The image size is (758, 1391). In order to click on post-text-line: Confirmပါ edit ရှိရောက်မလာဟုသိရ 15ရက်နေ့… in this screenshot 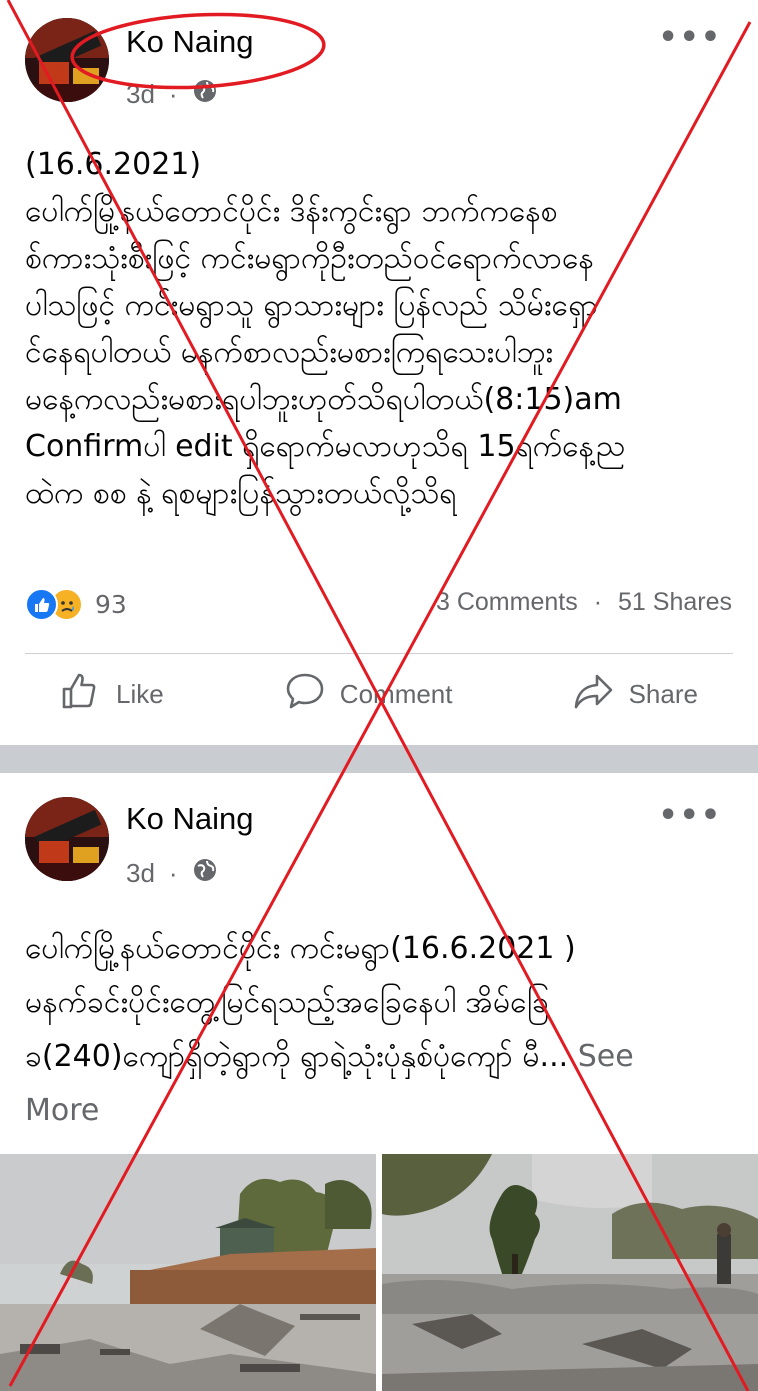, I will do `click(325, 446)`.